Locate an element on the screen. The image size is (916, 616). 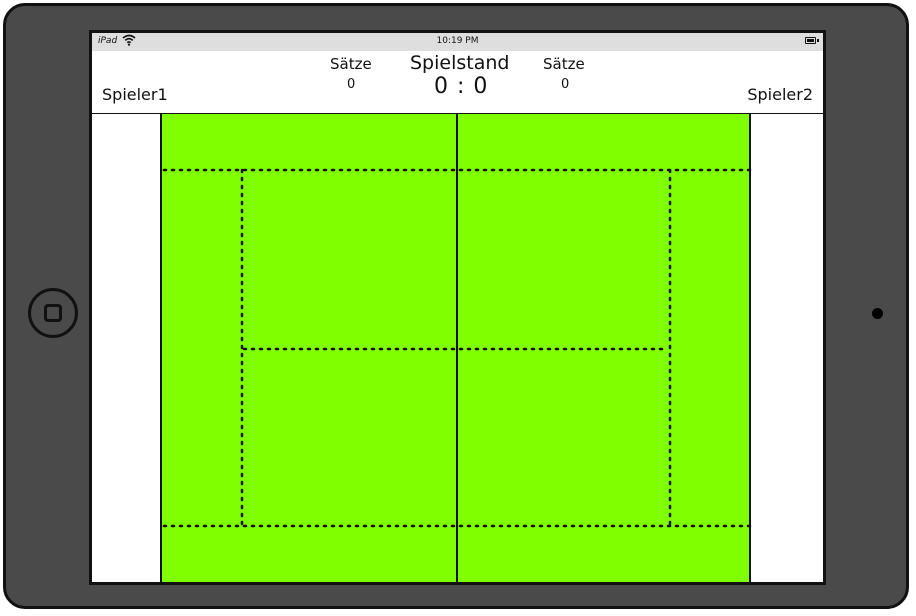
home-button-icon is located at coordinates (53, 313).